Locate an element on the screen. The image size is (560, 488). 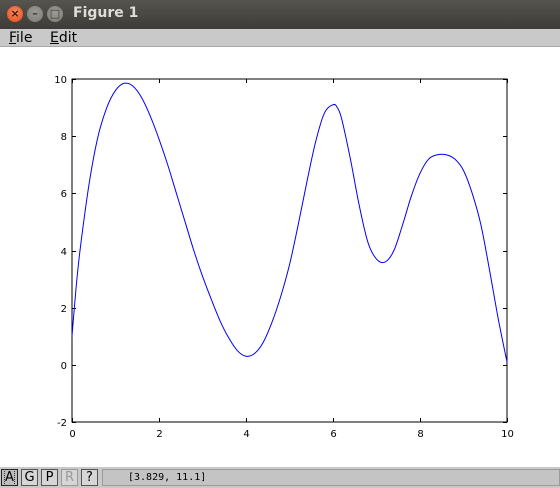
y-tick-label: 6 is located at coordinates (64, 194).